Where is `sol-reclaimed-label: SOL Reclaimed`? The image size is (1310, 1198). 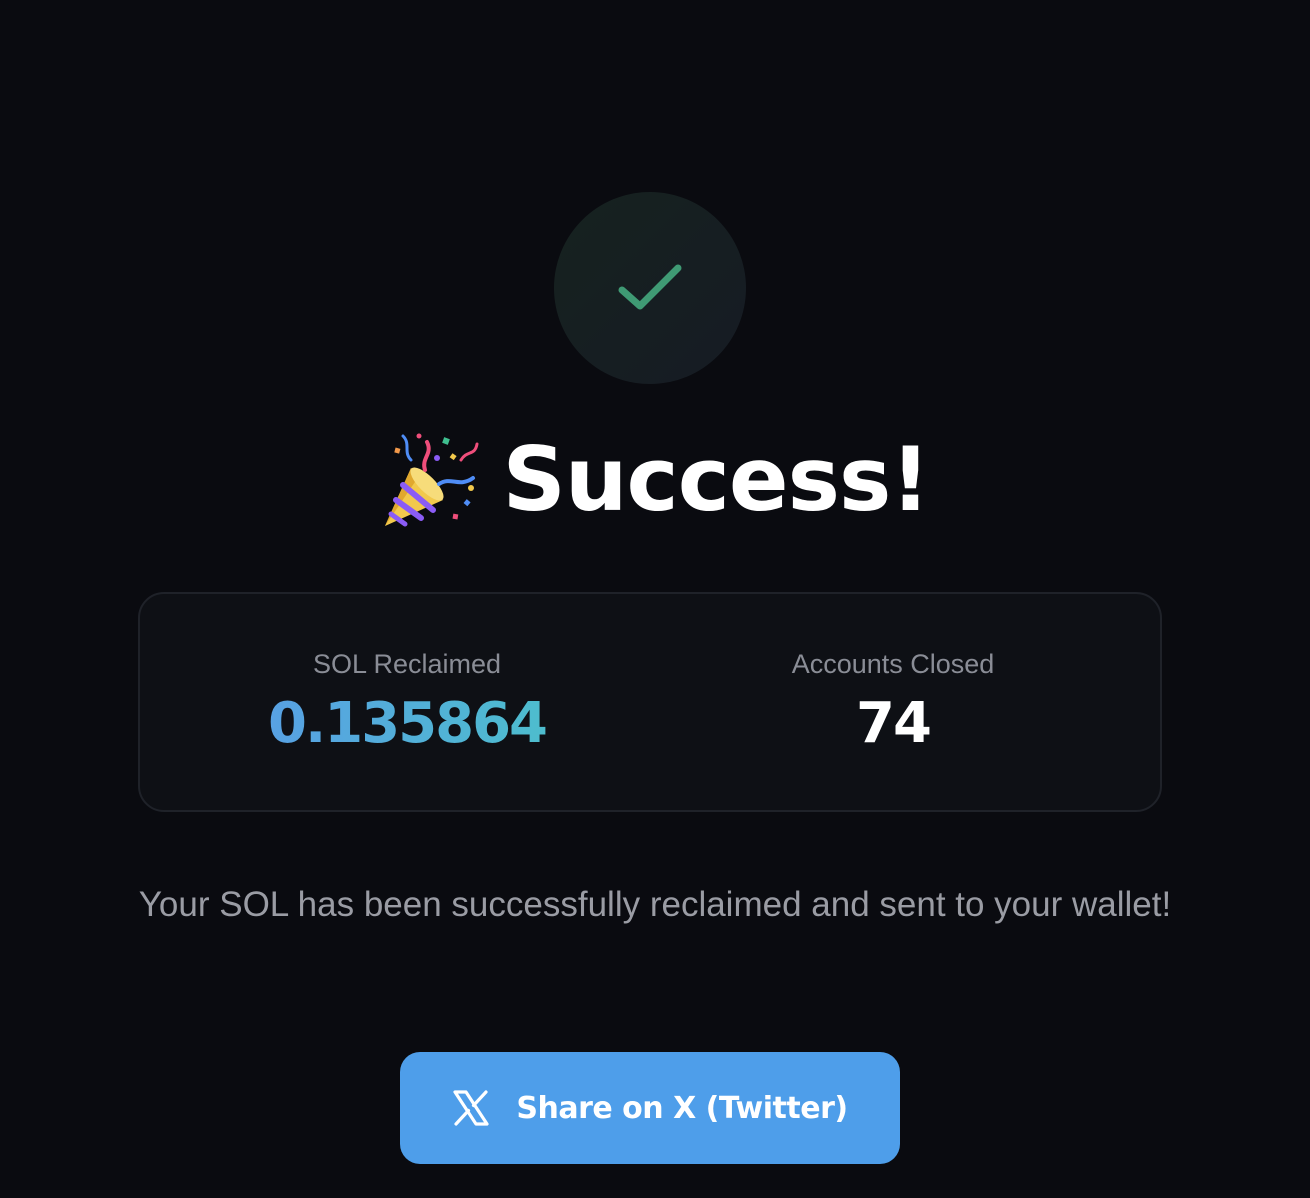
sol-reclaimed-label: SOL Reclaimed is located at coordinates (407, 664).